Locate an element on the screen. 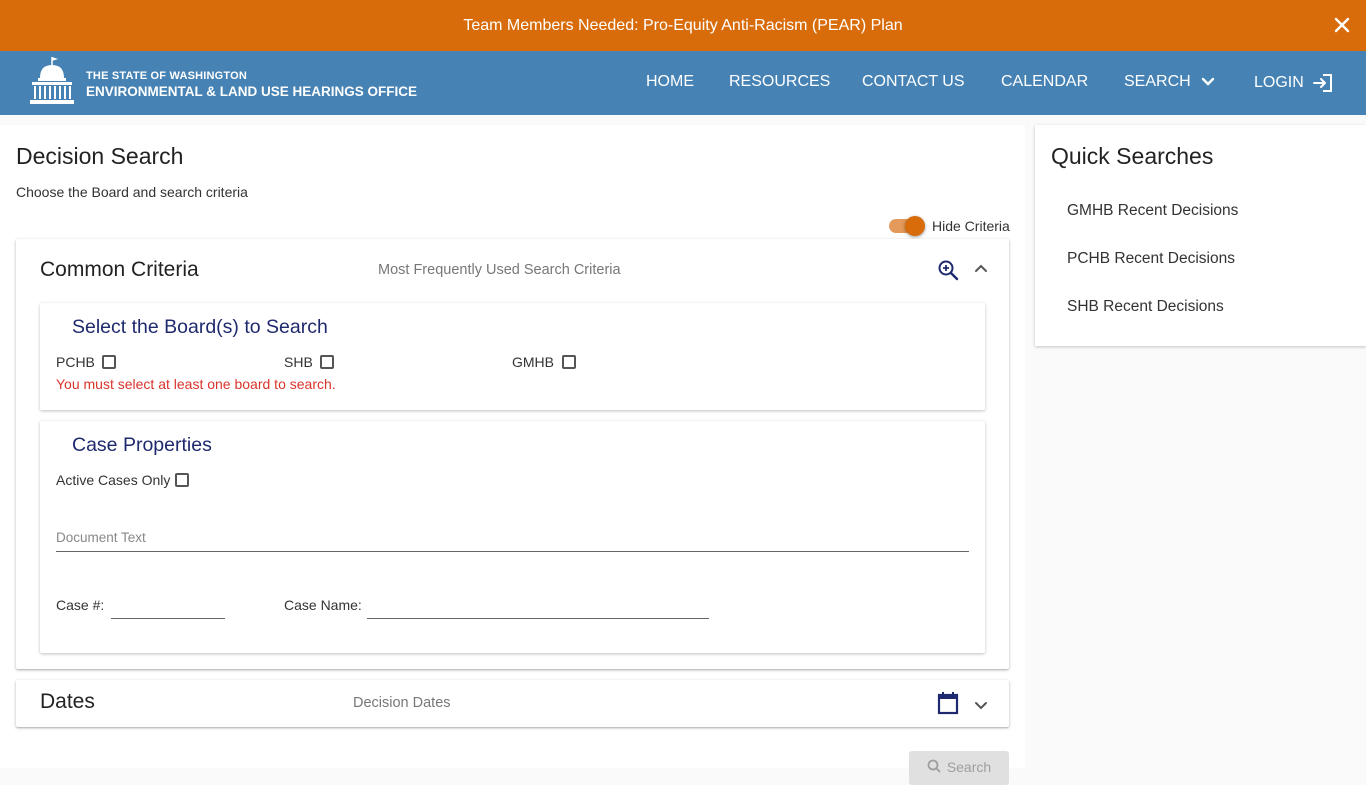 The image size is (1366, 785). search-zoom-icon is located at coordinates (948, 270).